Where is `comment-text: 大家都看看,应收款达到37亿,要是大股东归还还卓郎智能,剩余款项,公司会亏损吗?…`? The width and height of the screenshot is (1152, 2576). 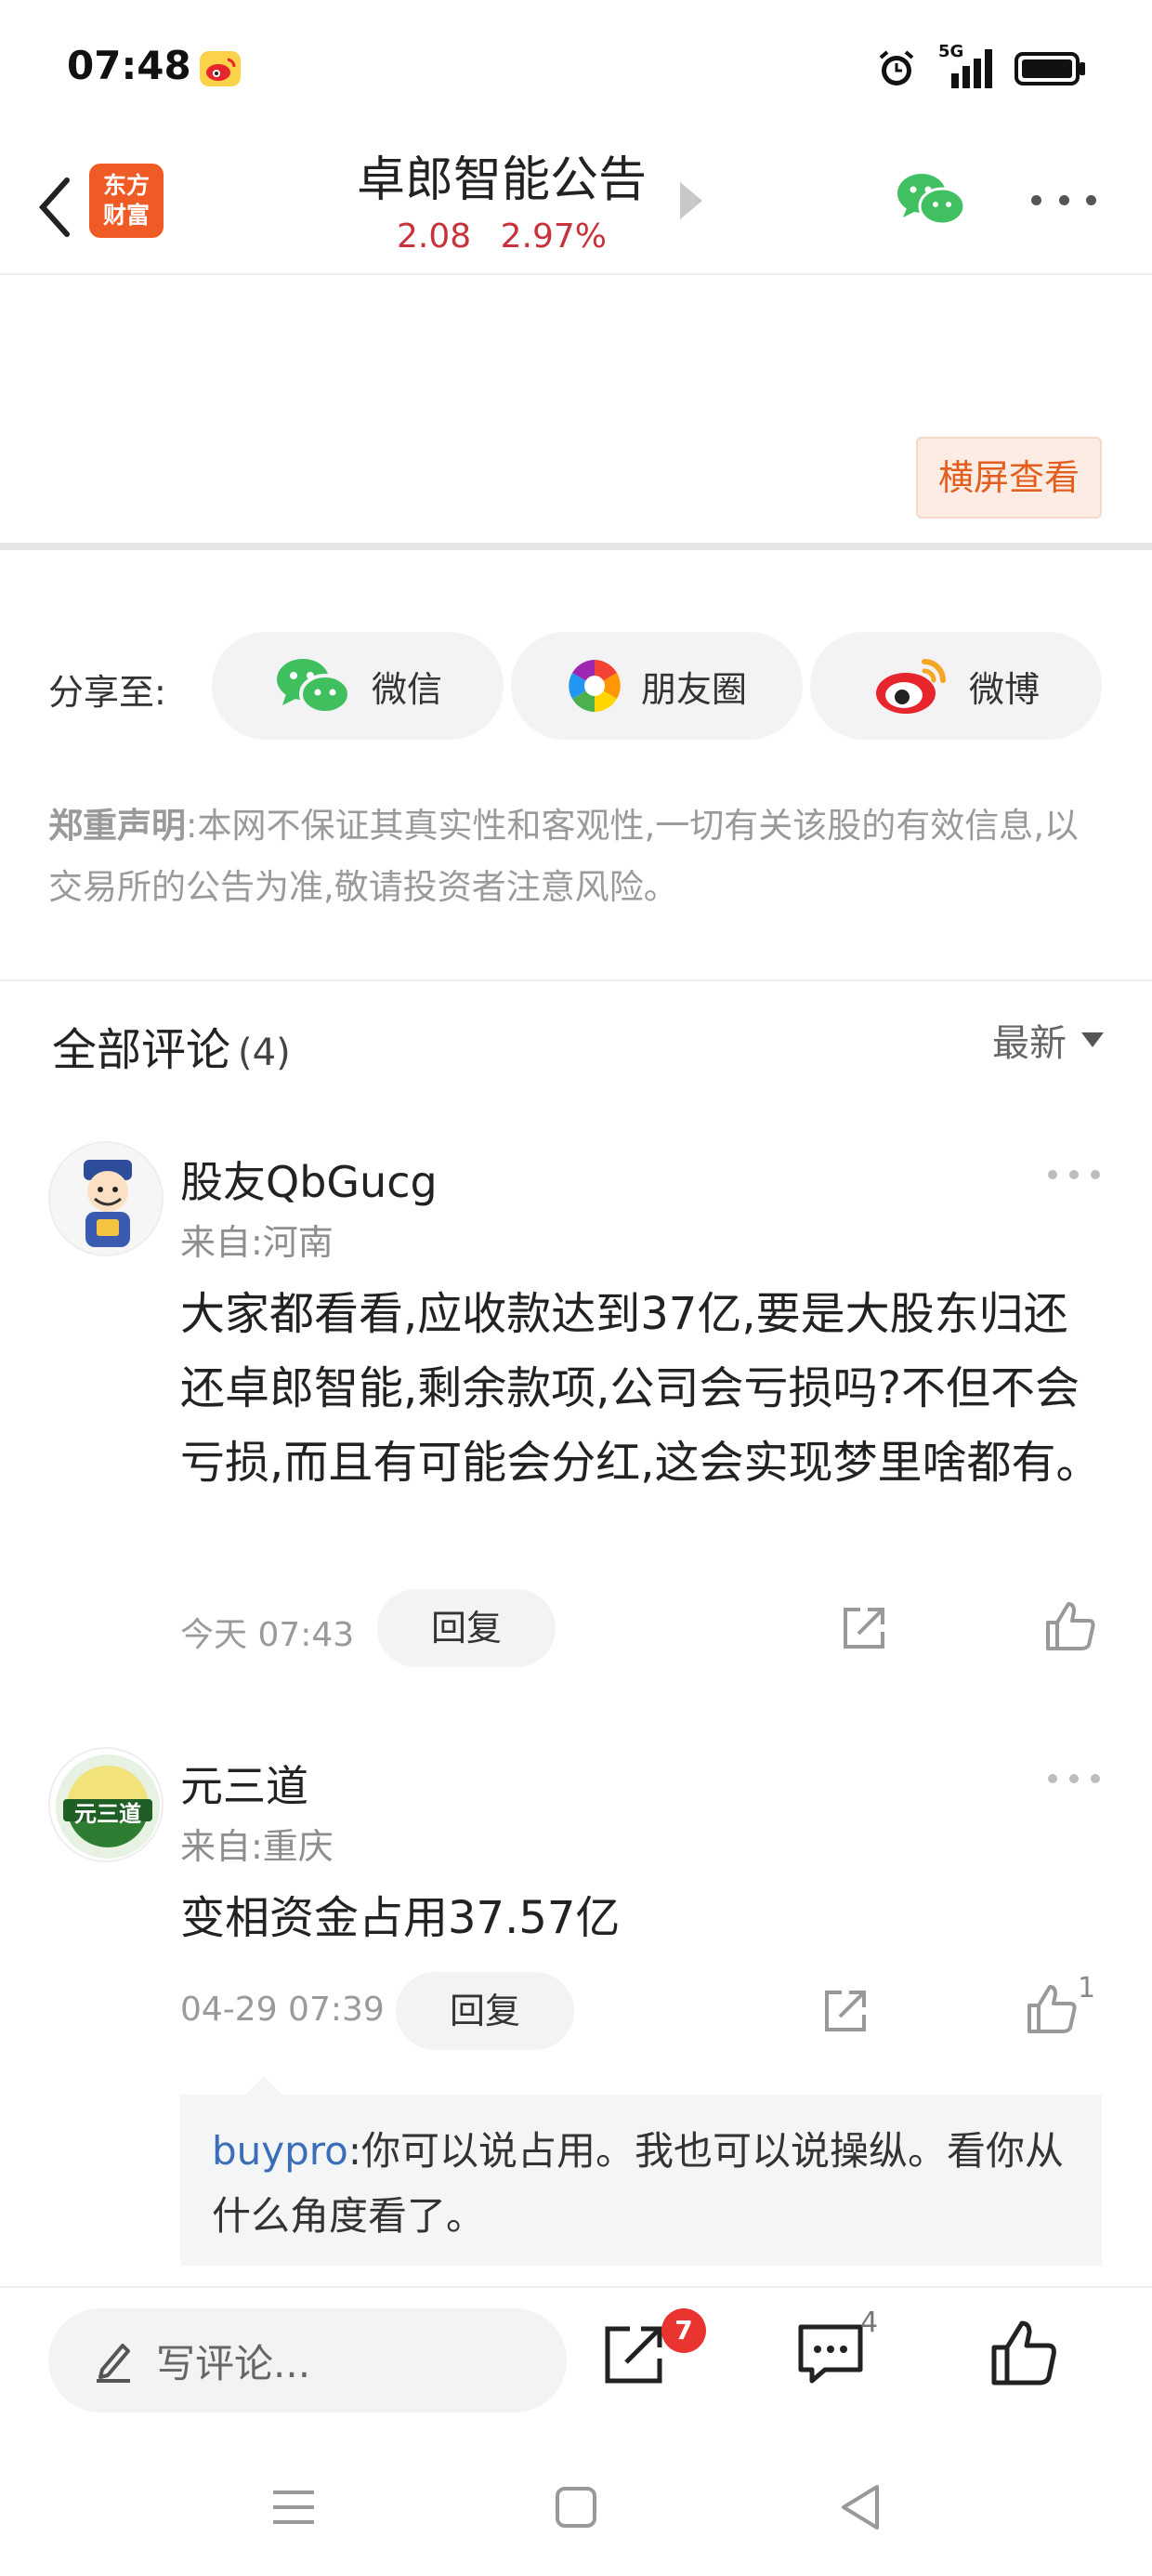 comment-text: 大家都看看,应收款达到37亿,要是大股东归还还卓郎智能,剩余款项,公司会亏损吗?… is located at coordinates (640, 1388).